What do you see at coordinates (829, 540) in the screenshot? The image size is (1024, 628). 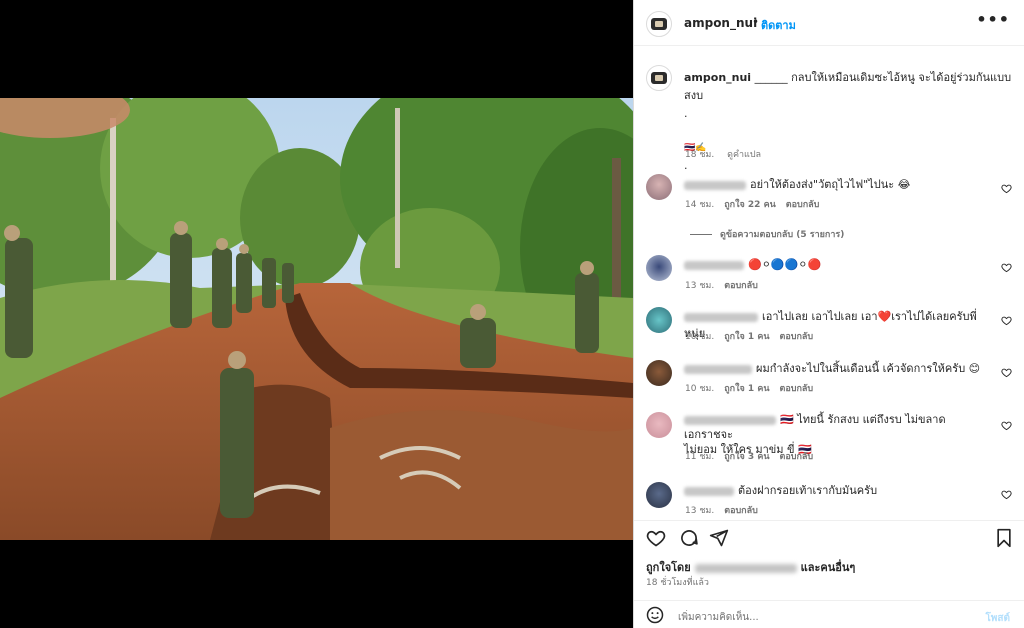 I see `action-bar` at bounding box center [829, 540].